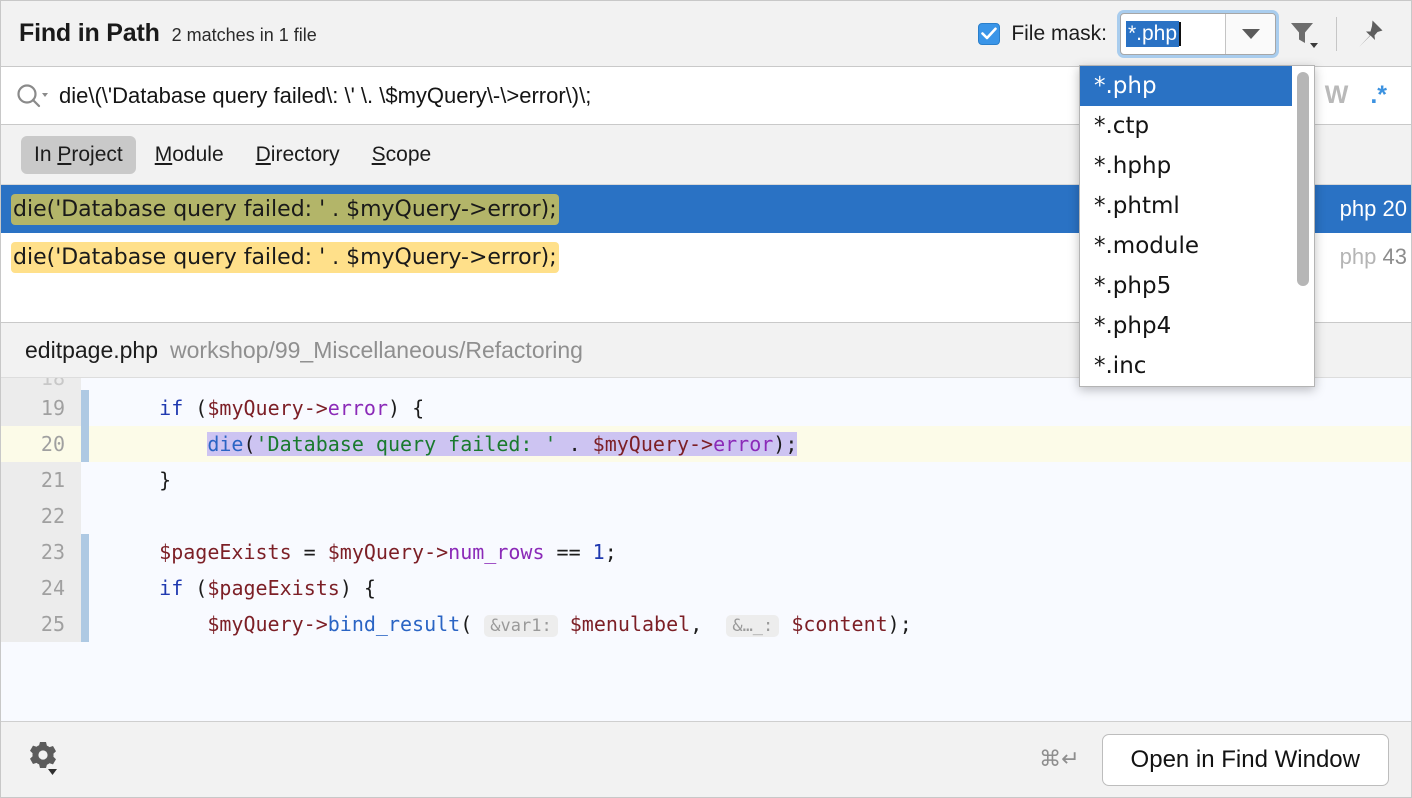 This screenshot has height=798, width=1412. Describe the element at coordinates (1186, 126) in the screenshot. I see `dropdown-item: *.ctp` at that location.